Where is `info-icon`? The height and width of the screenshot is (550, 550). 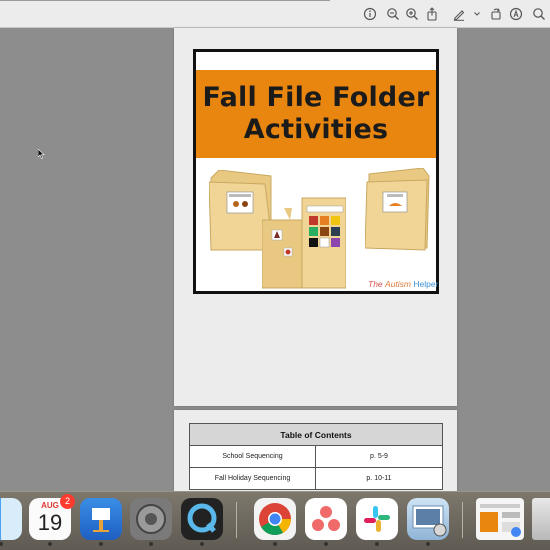
info-icon is located at coordinates (370, 14).